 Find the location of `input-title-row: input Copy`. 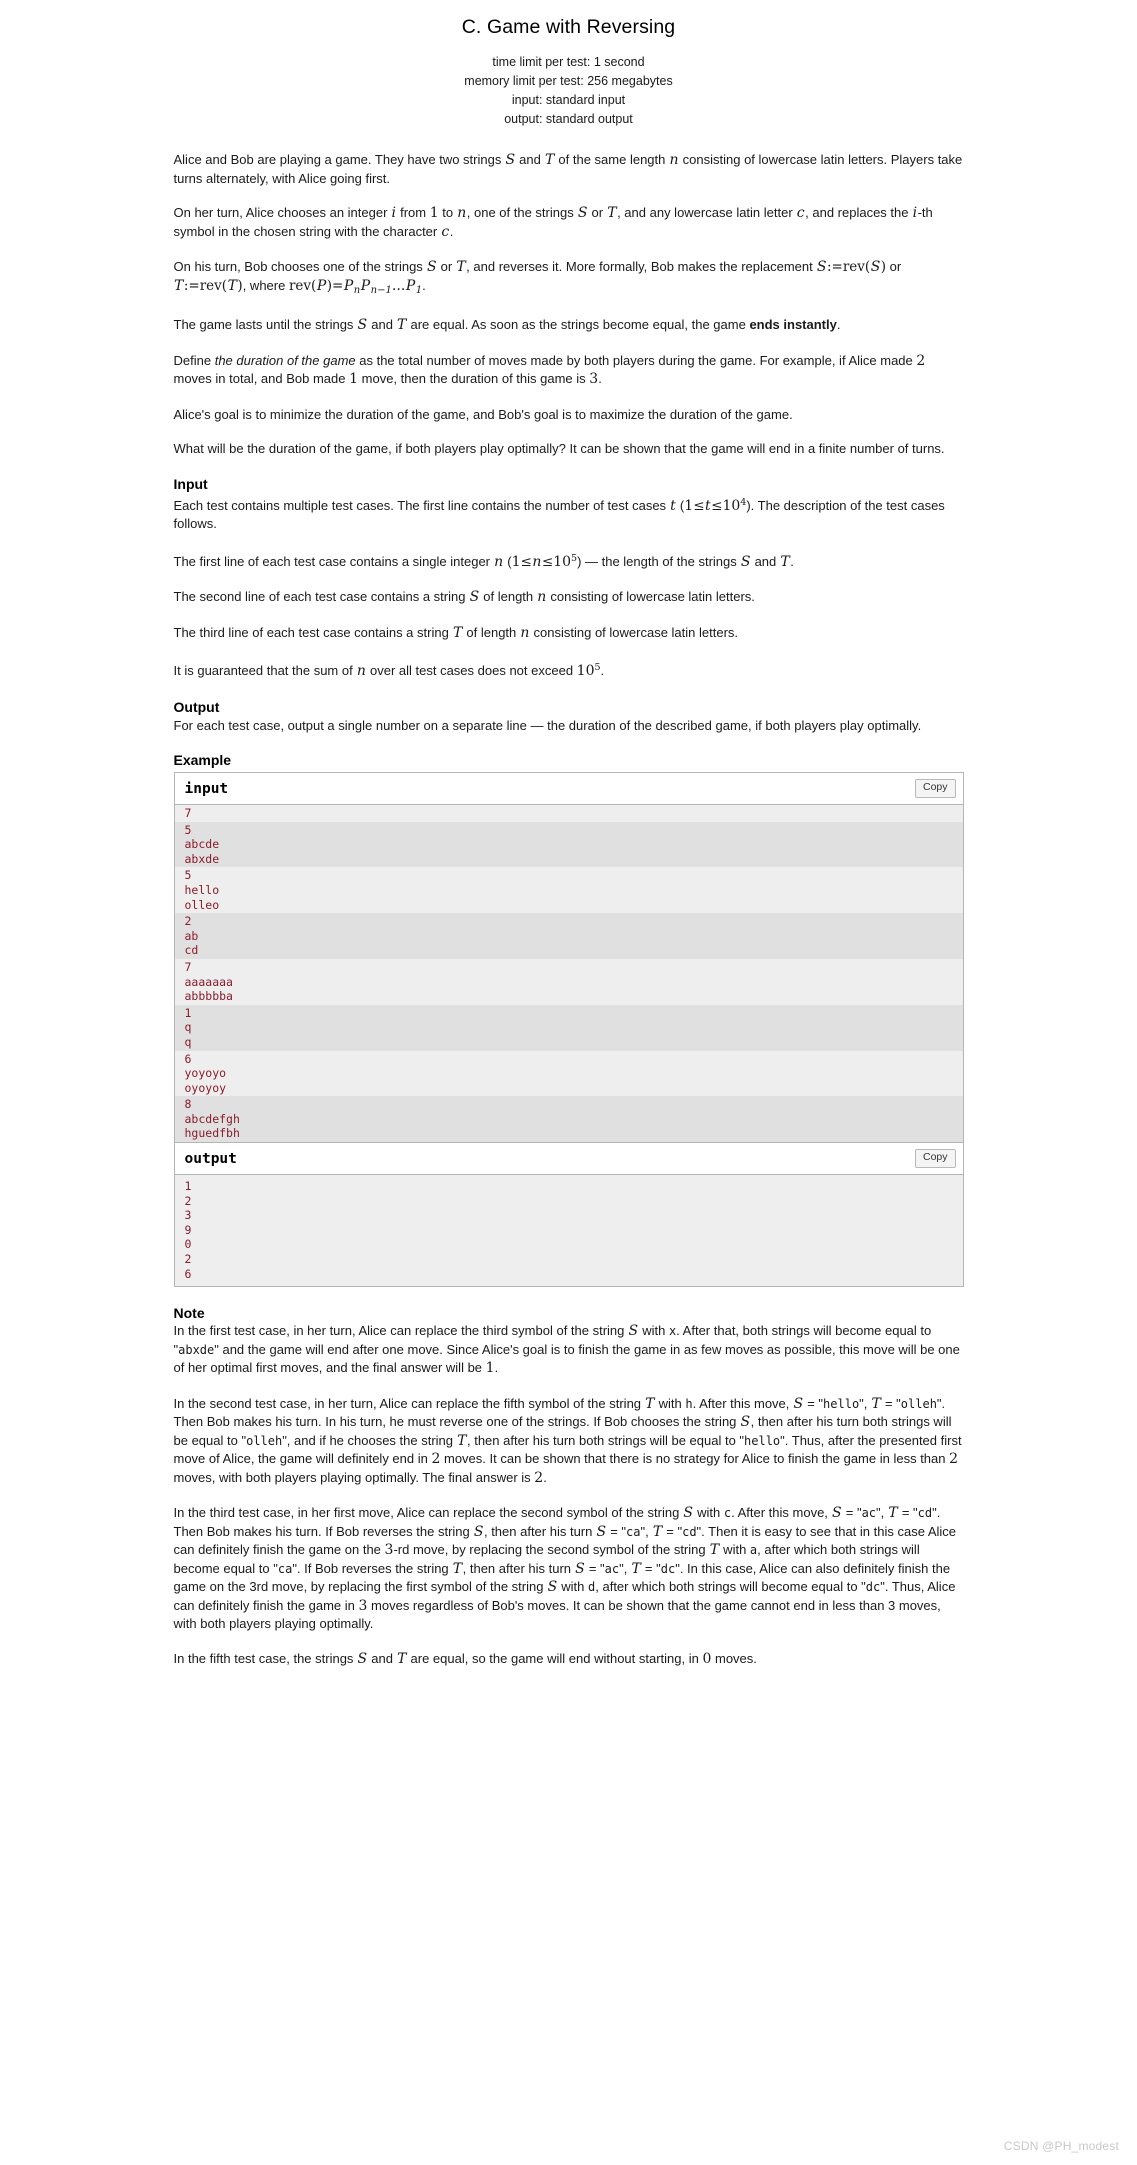

input-title-row: input Copy is located at coordinates (568, 789).